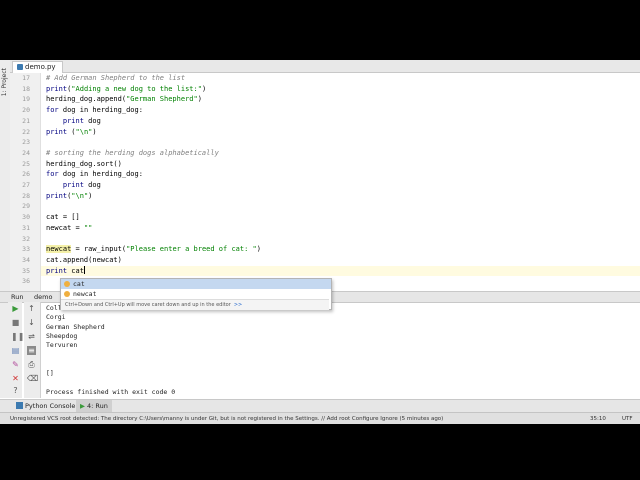 This screenshot has height=480, width=640. What do you see at coordinates (26, 120) in the screenshot?
I see `line-number: 21` at bounding box center [26, 120].